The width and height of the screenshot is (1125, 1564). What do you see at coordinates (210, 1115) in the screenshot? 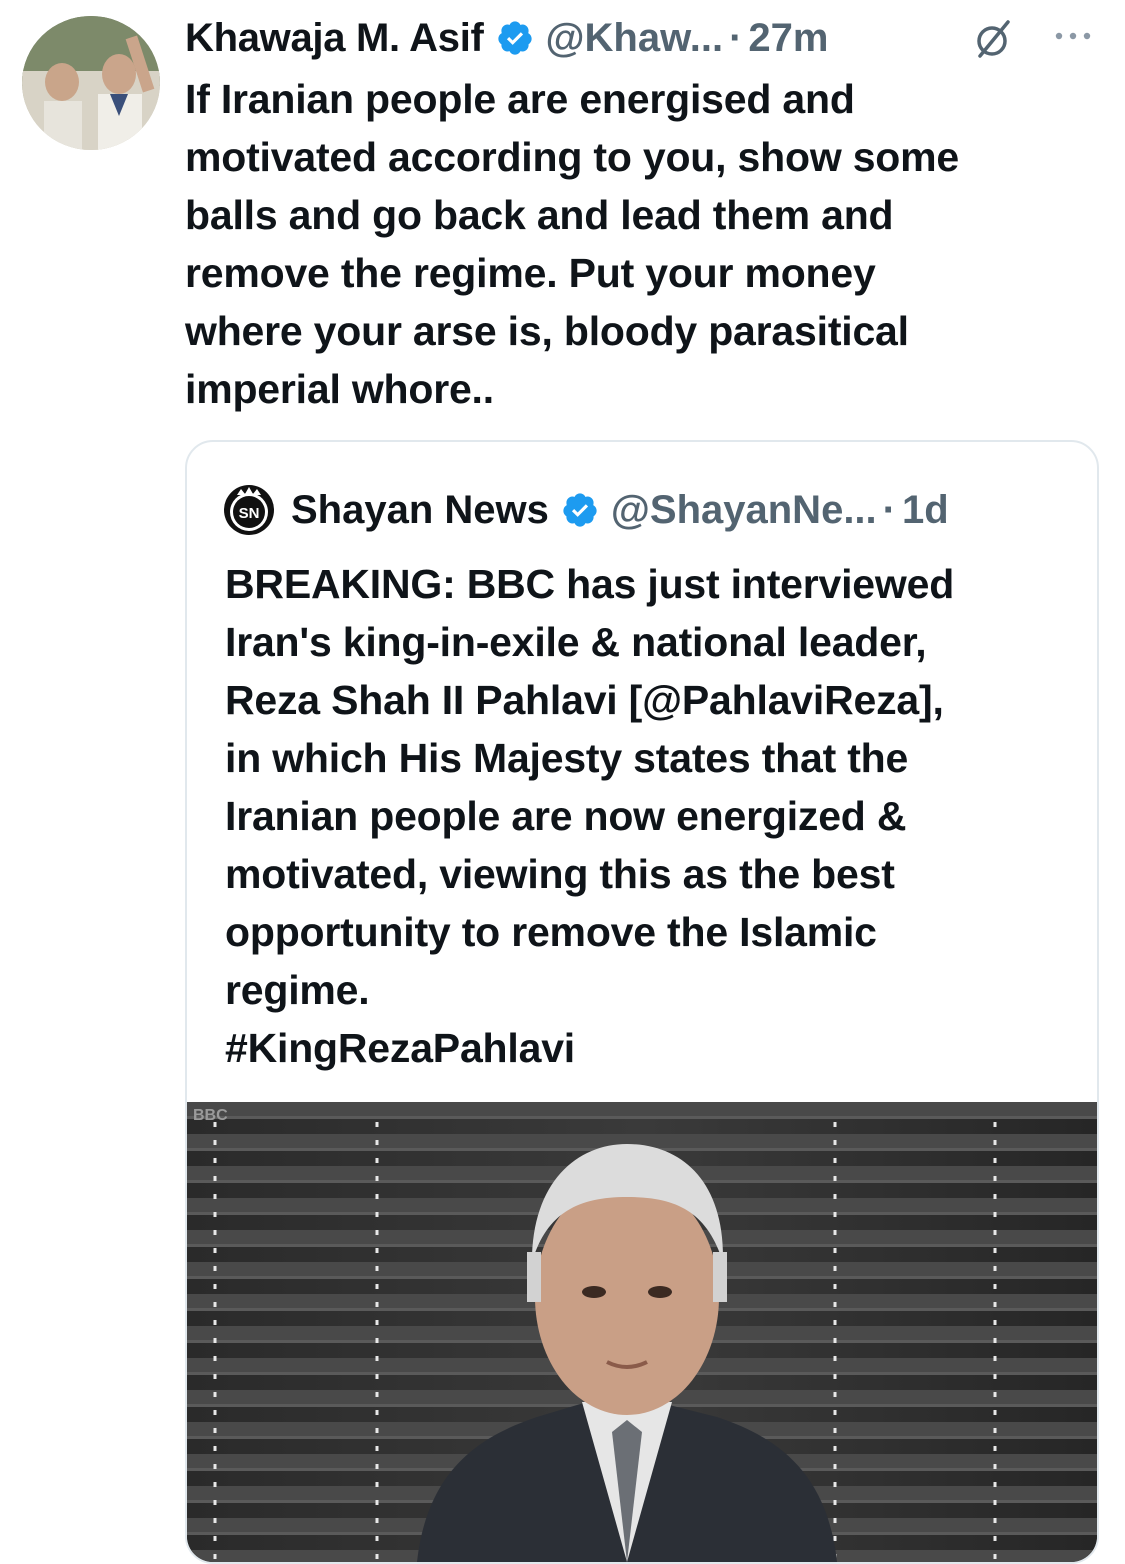
I see `bbc-watermark: BBC` at bounding box center [210, 1115].